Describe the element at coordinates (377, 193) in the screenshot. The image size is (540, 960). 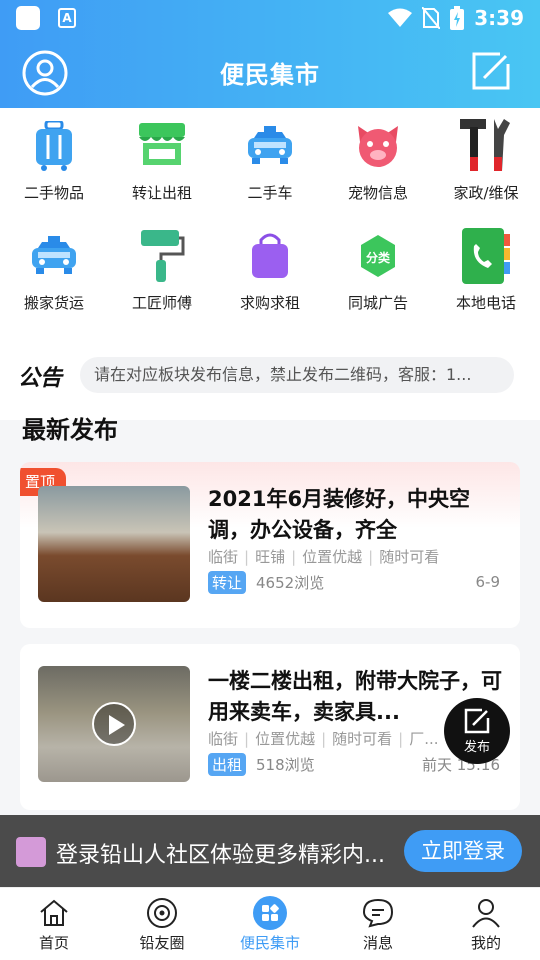
I see `category-label: 宠物信息` at that location.